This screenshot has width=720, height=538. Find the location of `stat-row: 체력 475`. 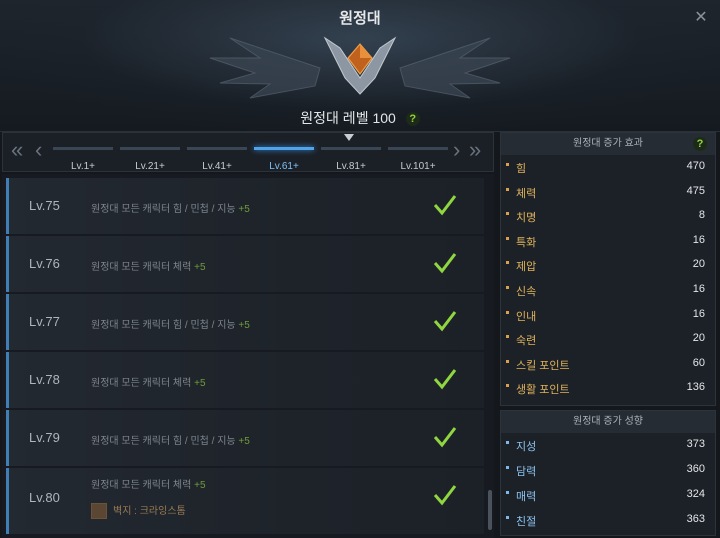

stat-row: 체력 475 is located at coordinates (608, 192).